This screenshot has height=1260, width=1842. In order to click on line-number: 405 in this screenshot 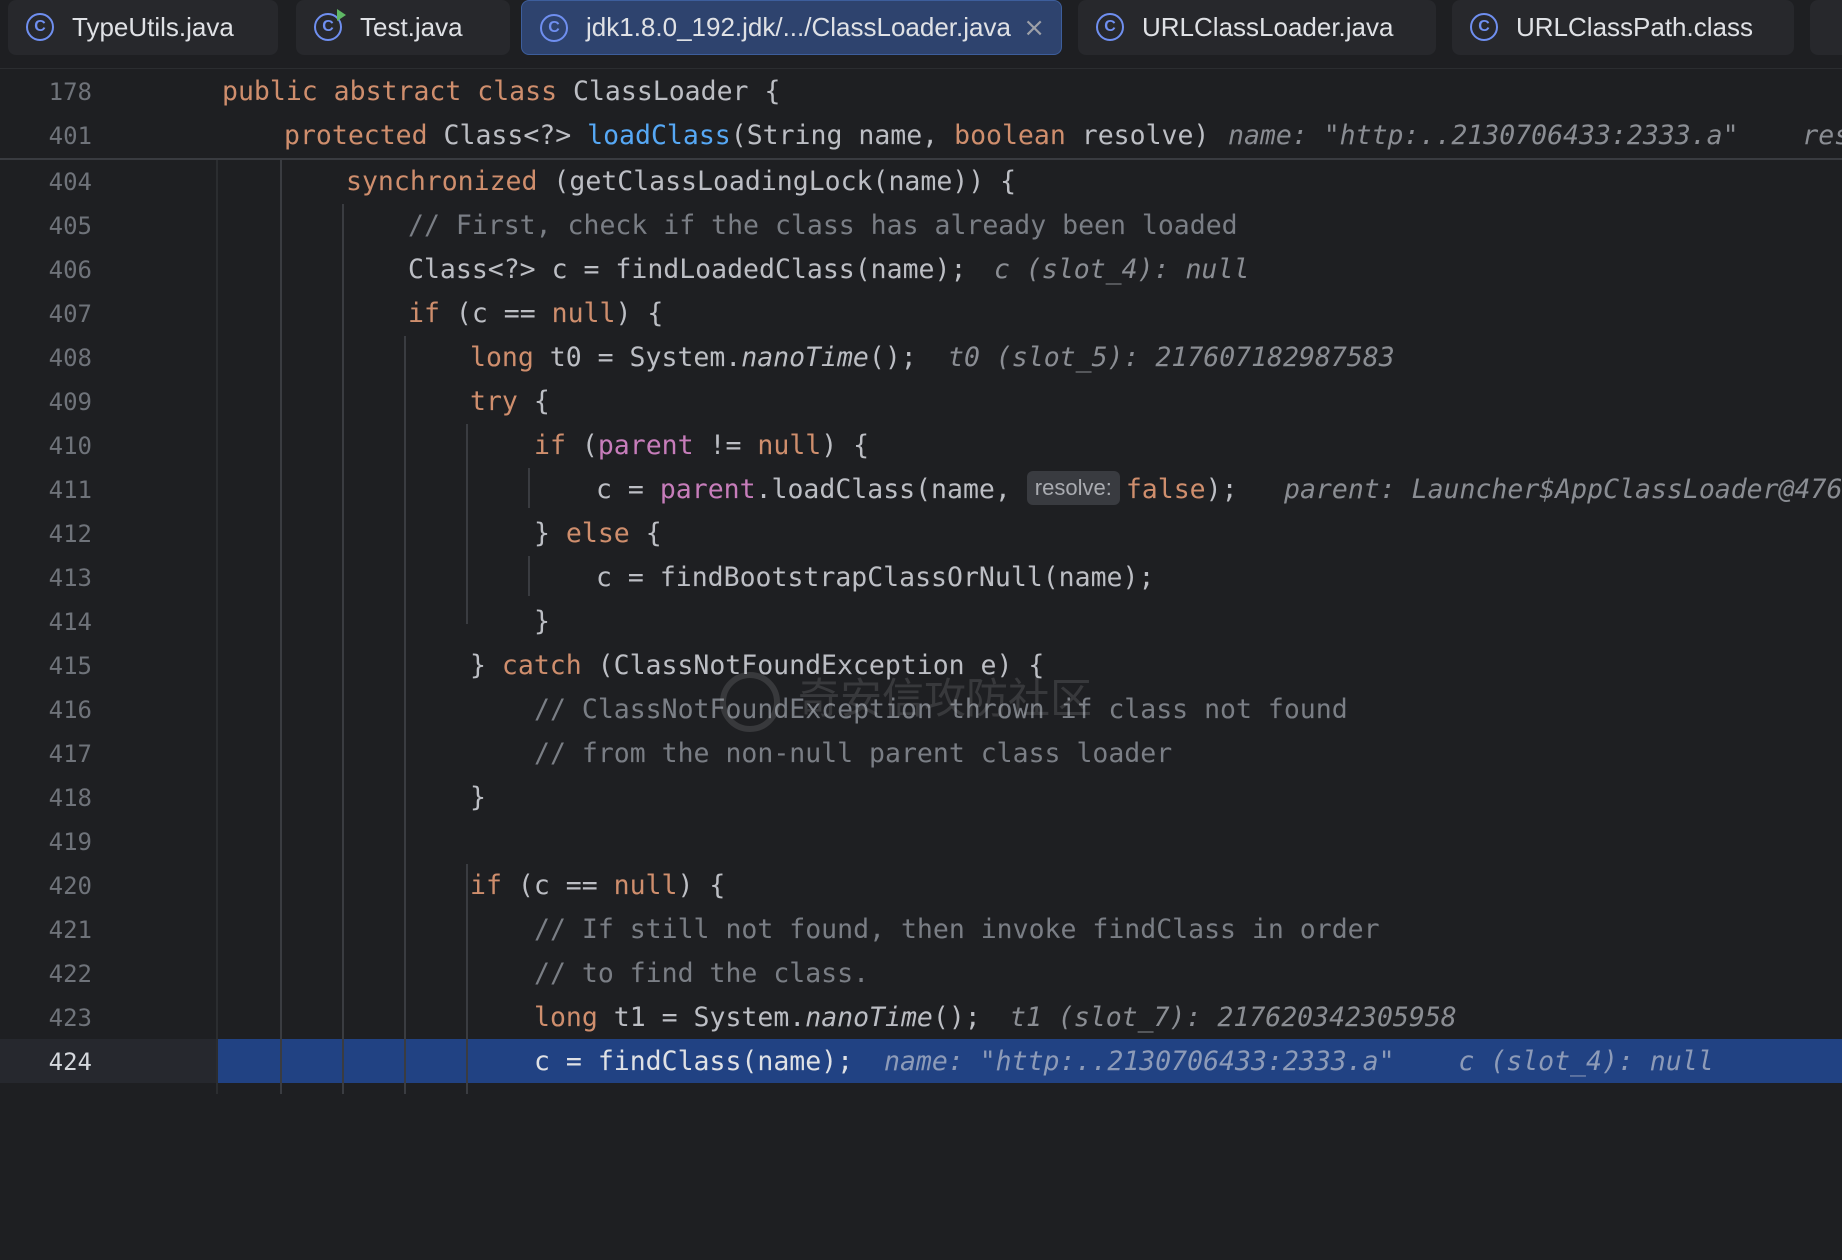, I will do `click(70, 226)`.